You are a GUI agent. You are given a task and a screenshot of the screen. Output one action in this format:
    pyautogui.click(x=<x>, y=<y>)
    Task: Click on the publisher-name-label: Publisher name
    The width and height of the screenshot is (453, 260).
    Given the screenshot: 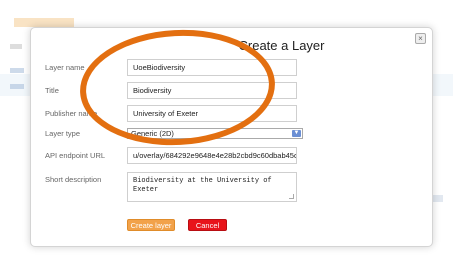 What is the action you would take?
    pyautogui.click(x=71, y=113)
    